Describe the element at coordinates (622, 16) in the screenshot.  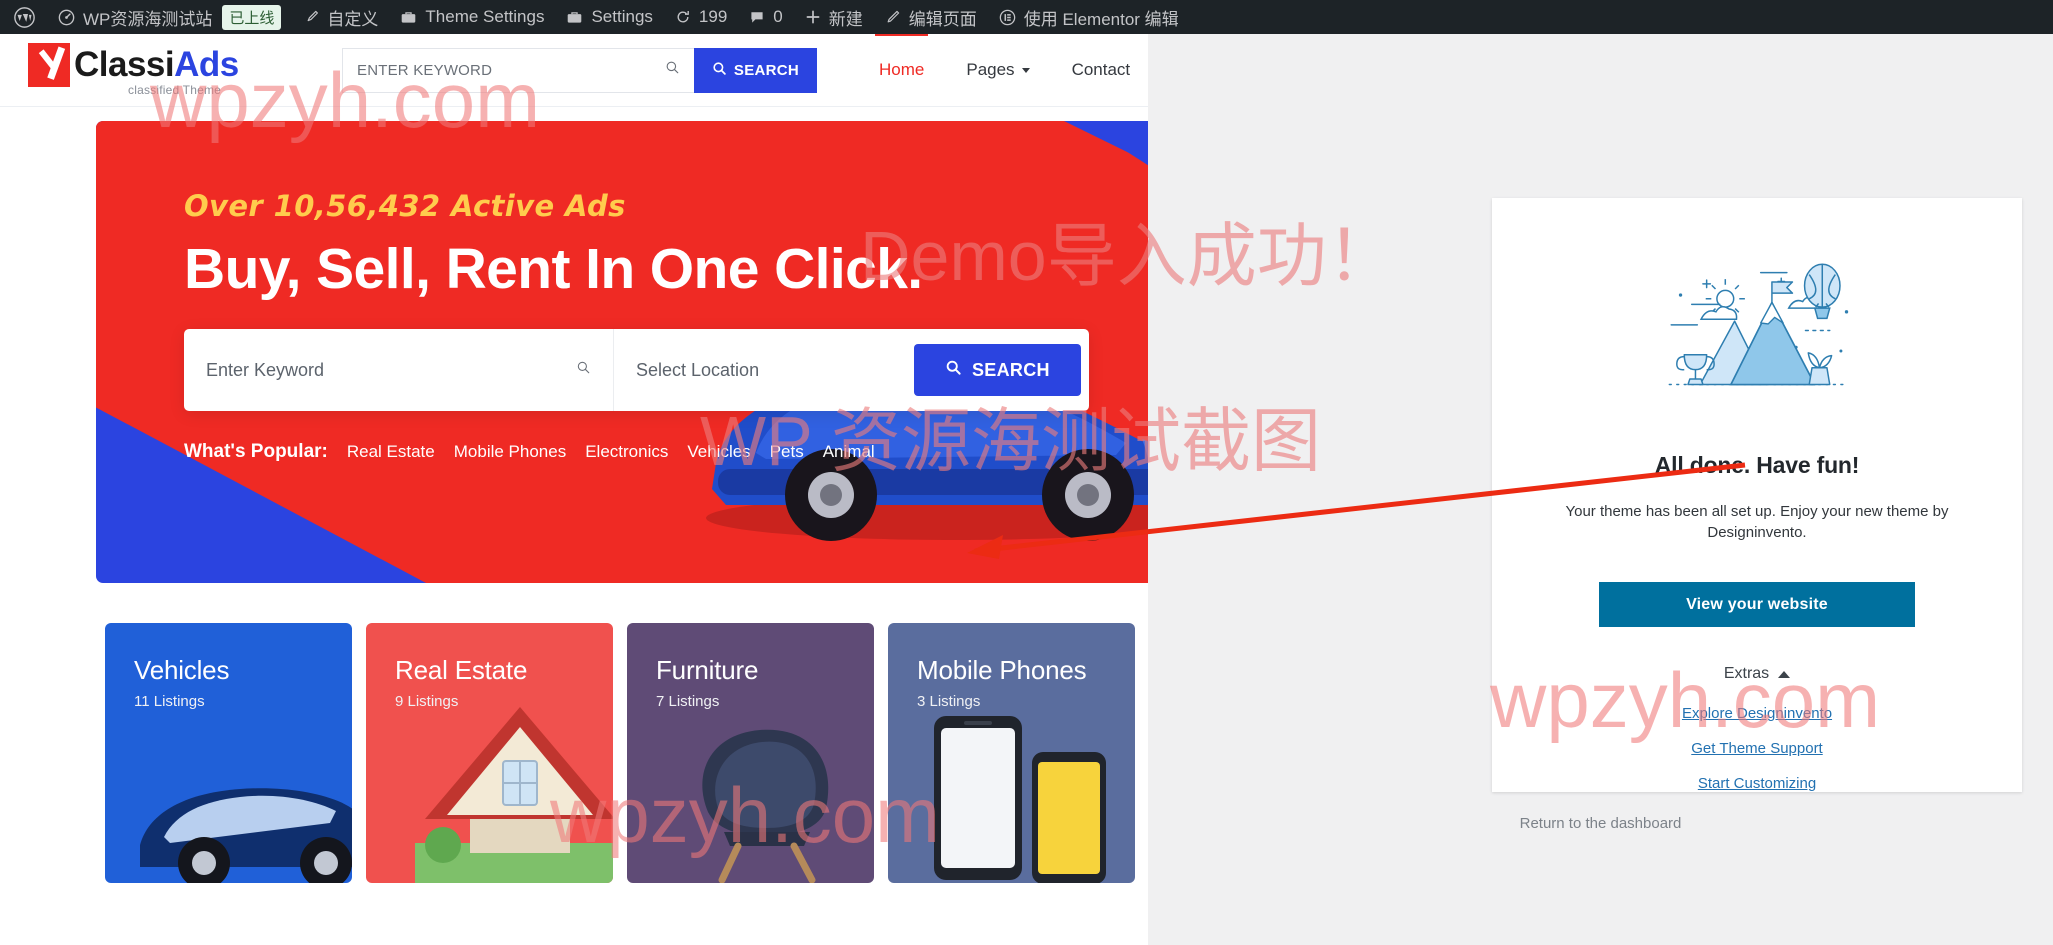
I see `adminbar-settings-label: Settings` at that location.